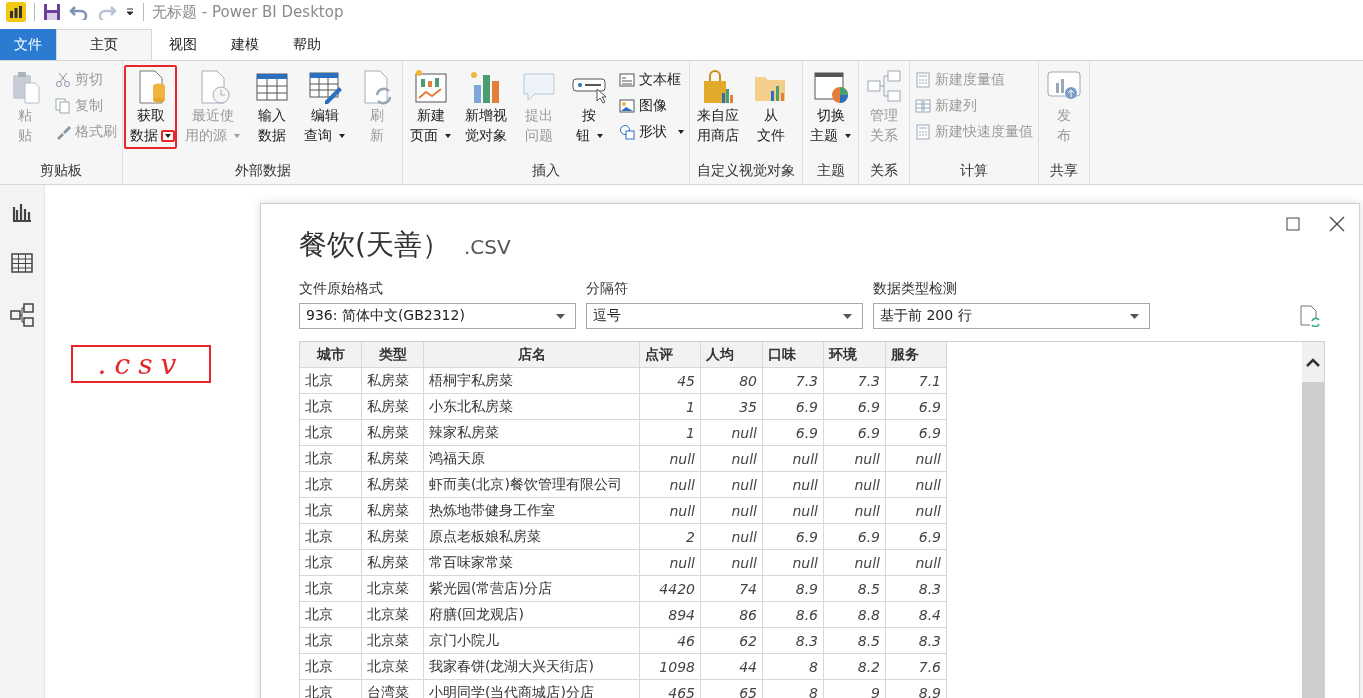  What do you see at coordinates (670, 355) in the screenshot?
I see `column-header: 点评` at bounding box center [670, 355].